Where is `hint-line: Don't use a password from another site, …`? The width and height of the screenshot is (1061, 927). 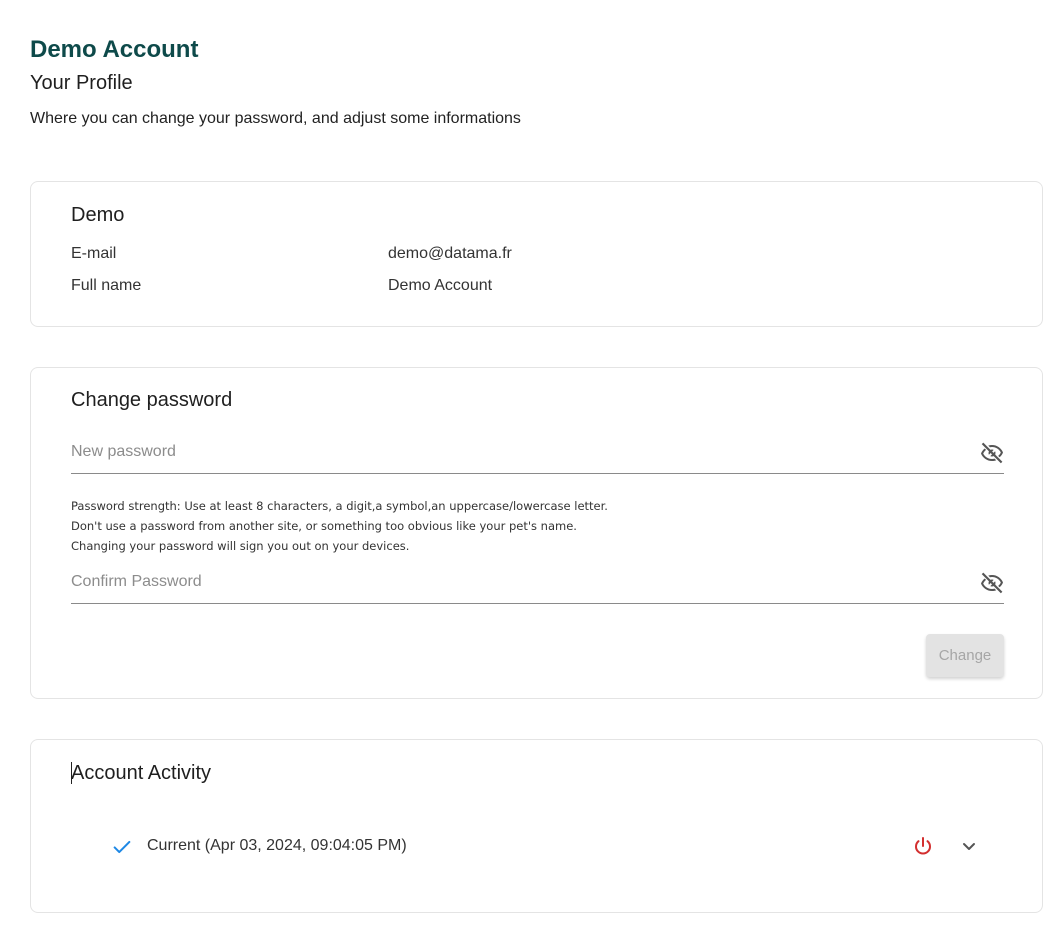
hint-line: Don't use a password from another site, … is located at coordinates (324, 526).